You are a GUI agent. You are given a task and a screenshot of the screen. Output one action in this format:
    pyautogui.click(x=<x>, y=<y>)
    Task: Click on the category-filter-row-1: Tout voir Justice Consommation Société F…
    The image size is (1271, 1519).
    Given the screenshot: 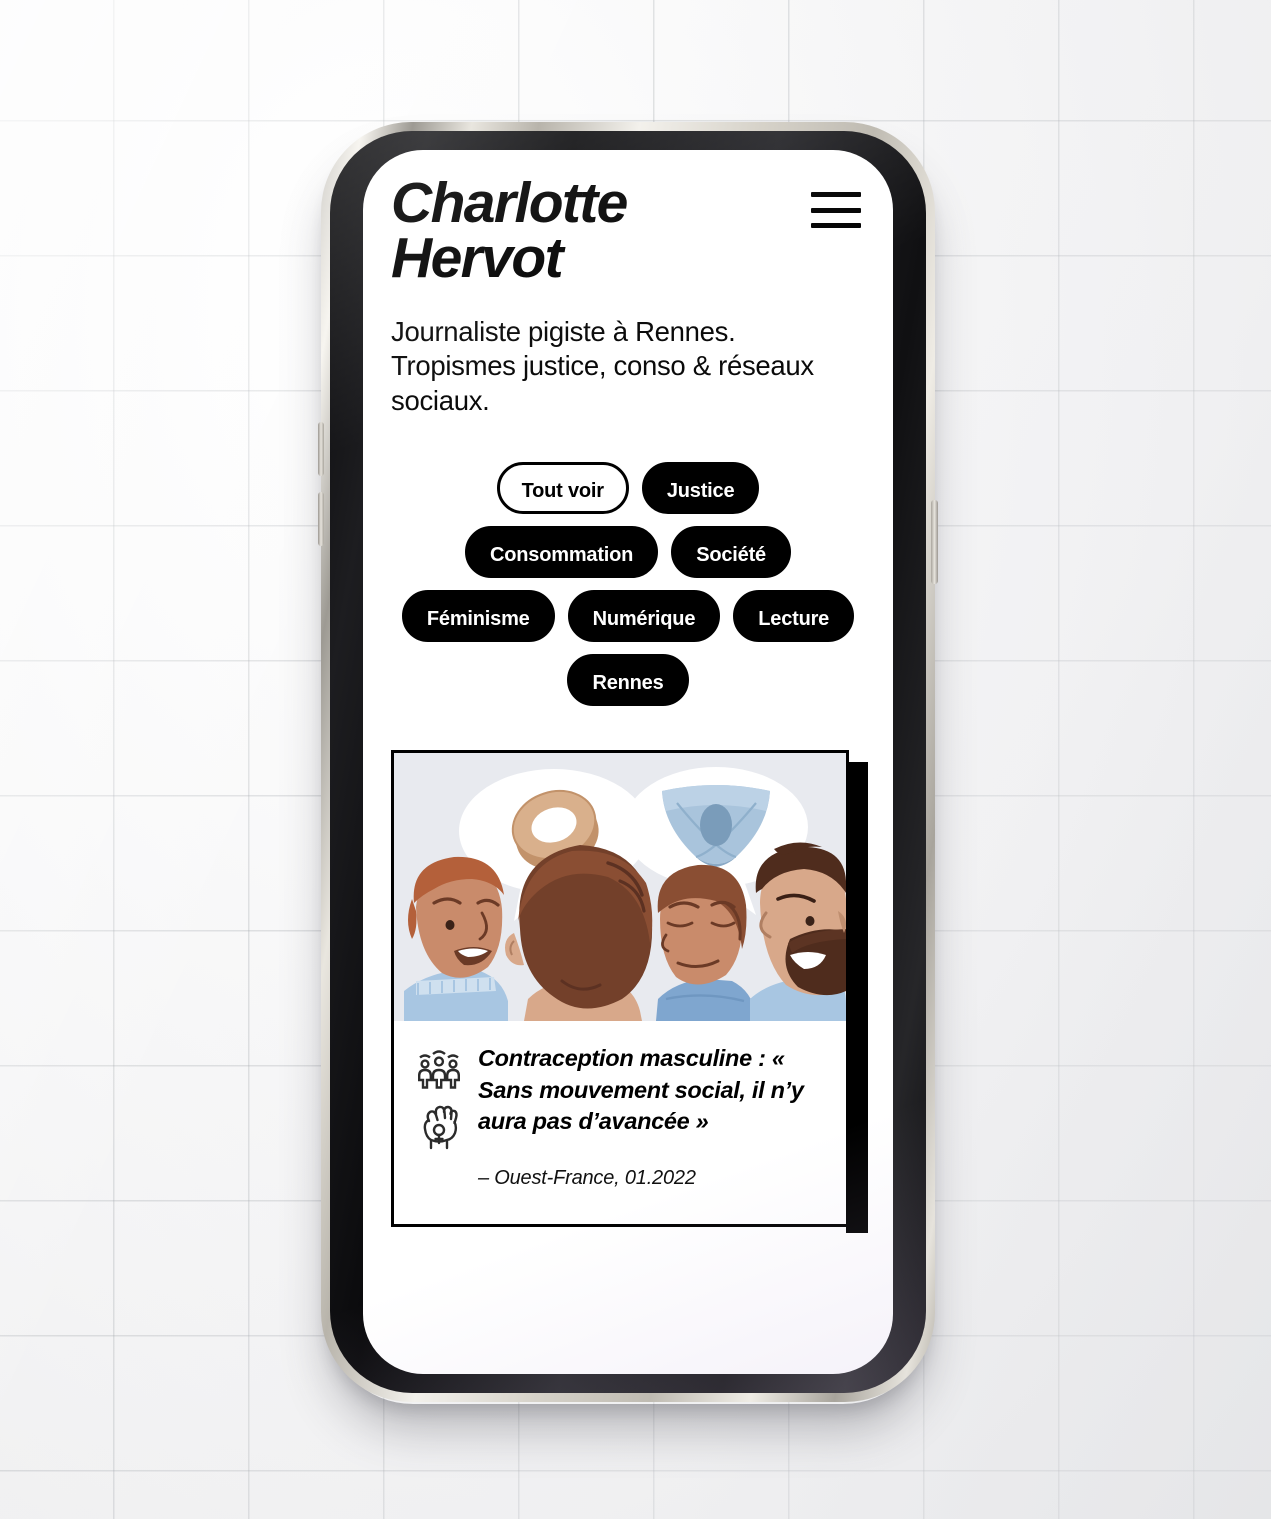 What is the action you would take?
    pyautogui.click(x=628, y=584)
    